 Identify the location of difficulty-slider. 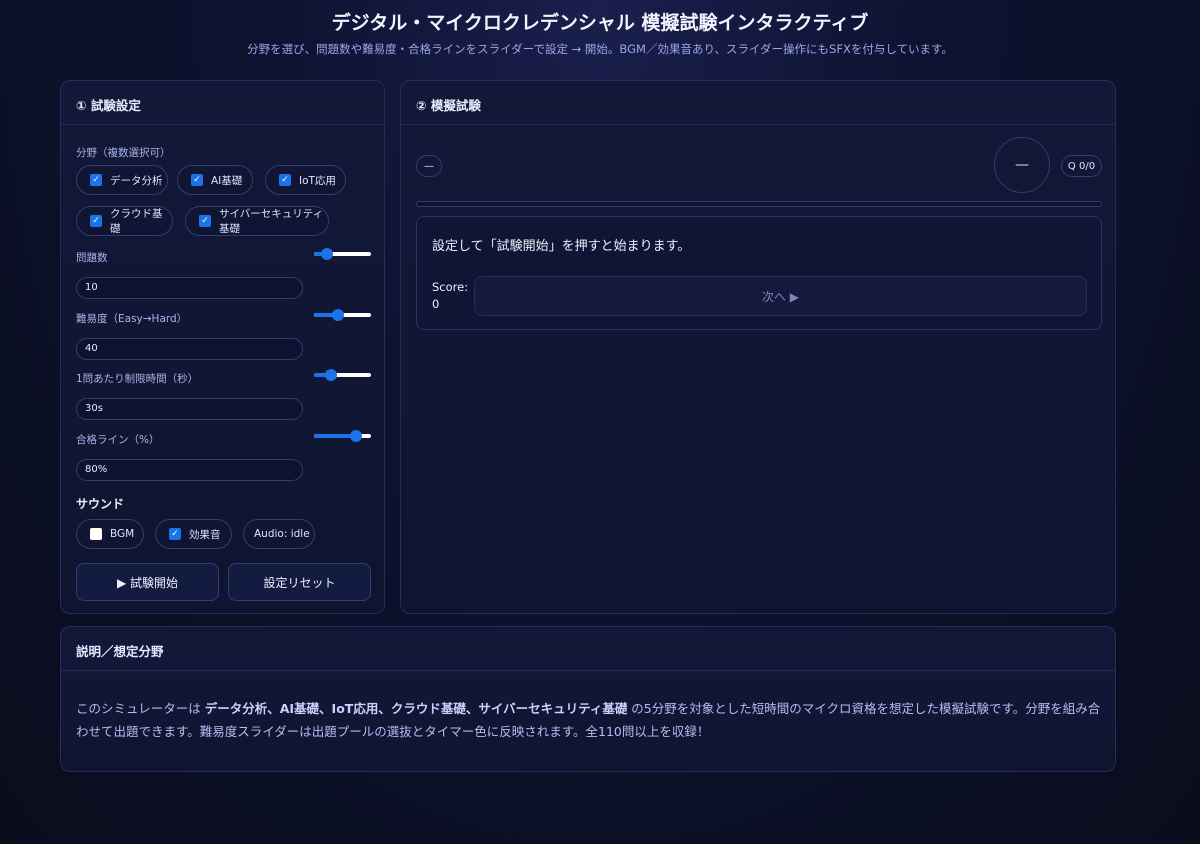
(342, 315).